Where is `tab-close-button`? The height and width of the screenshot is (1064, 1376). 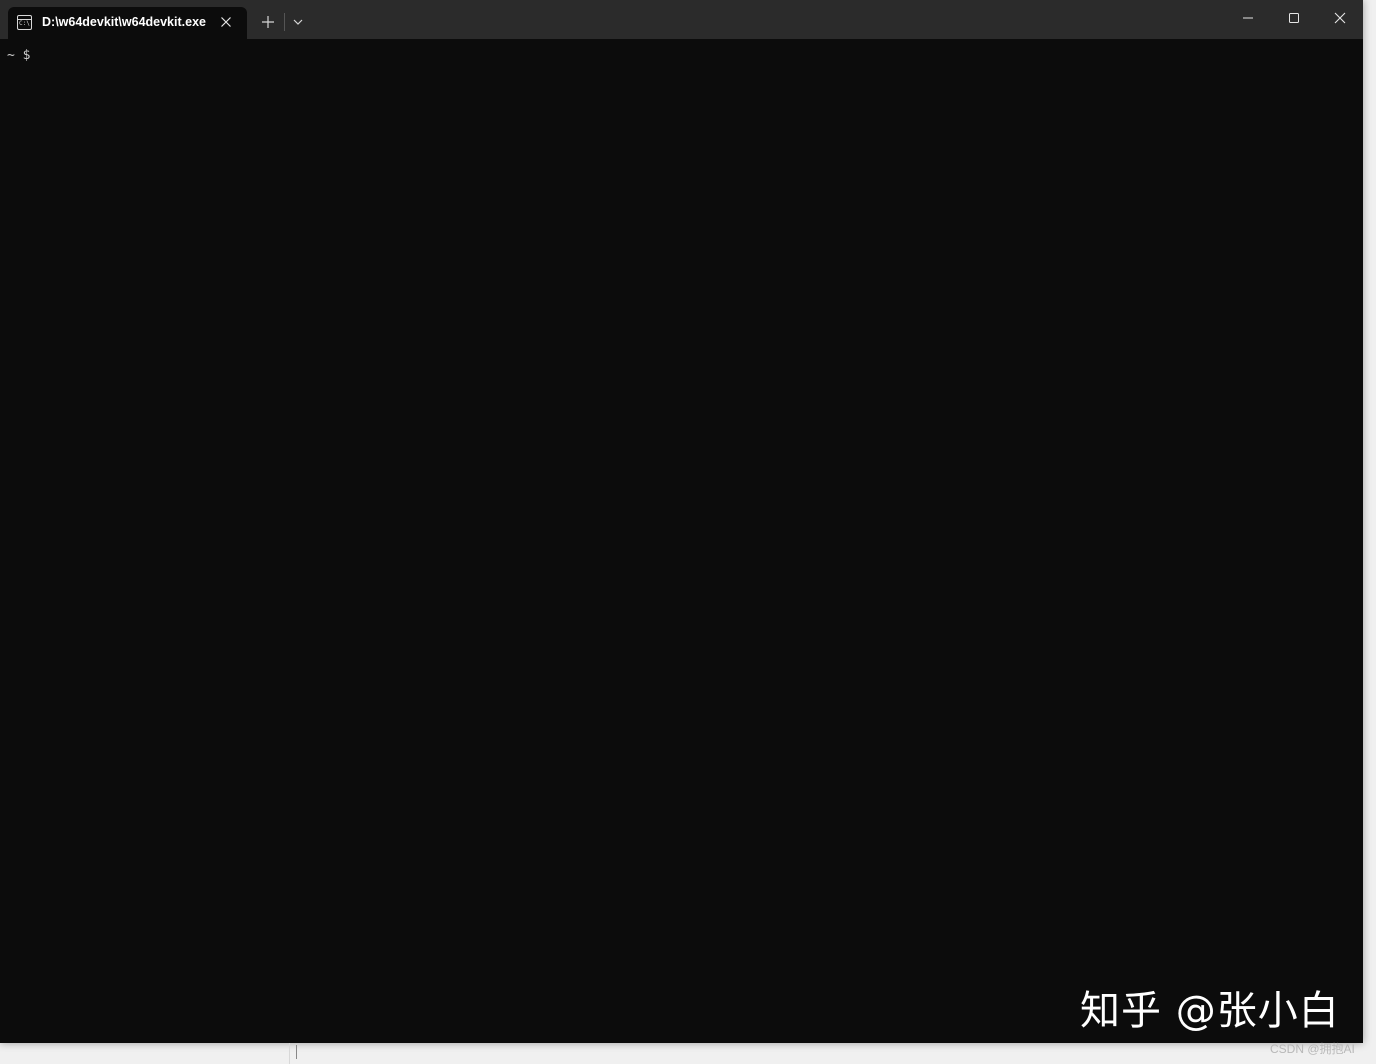
tab-close-button is located at coordinates (226, 22).